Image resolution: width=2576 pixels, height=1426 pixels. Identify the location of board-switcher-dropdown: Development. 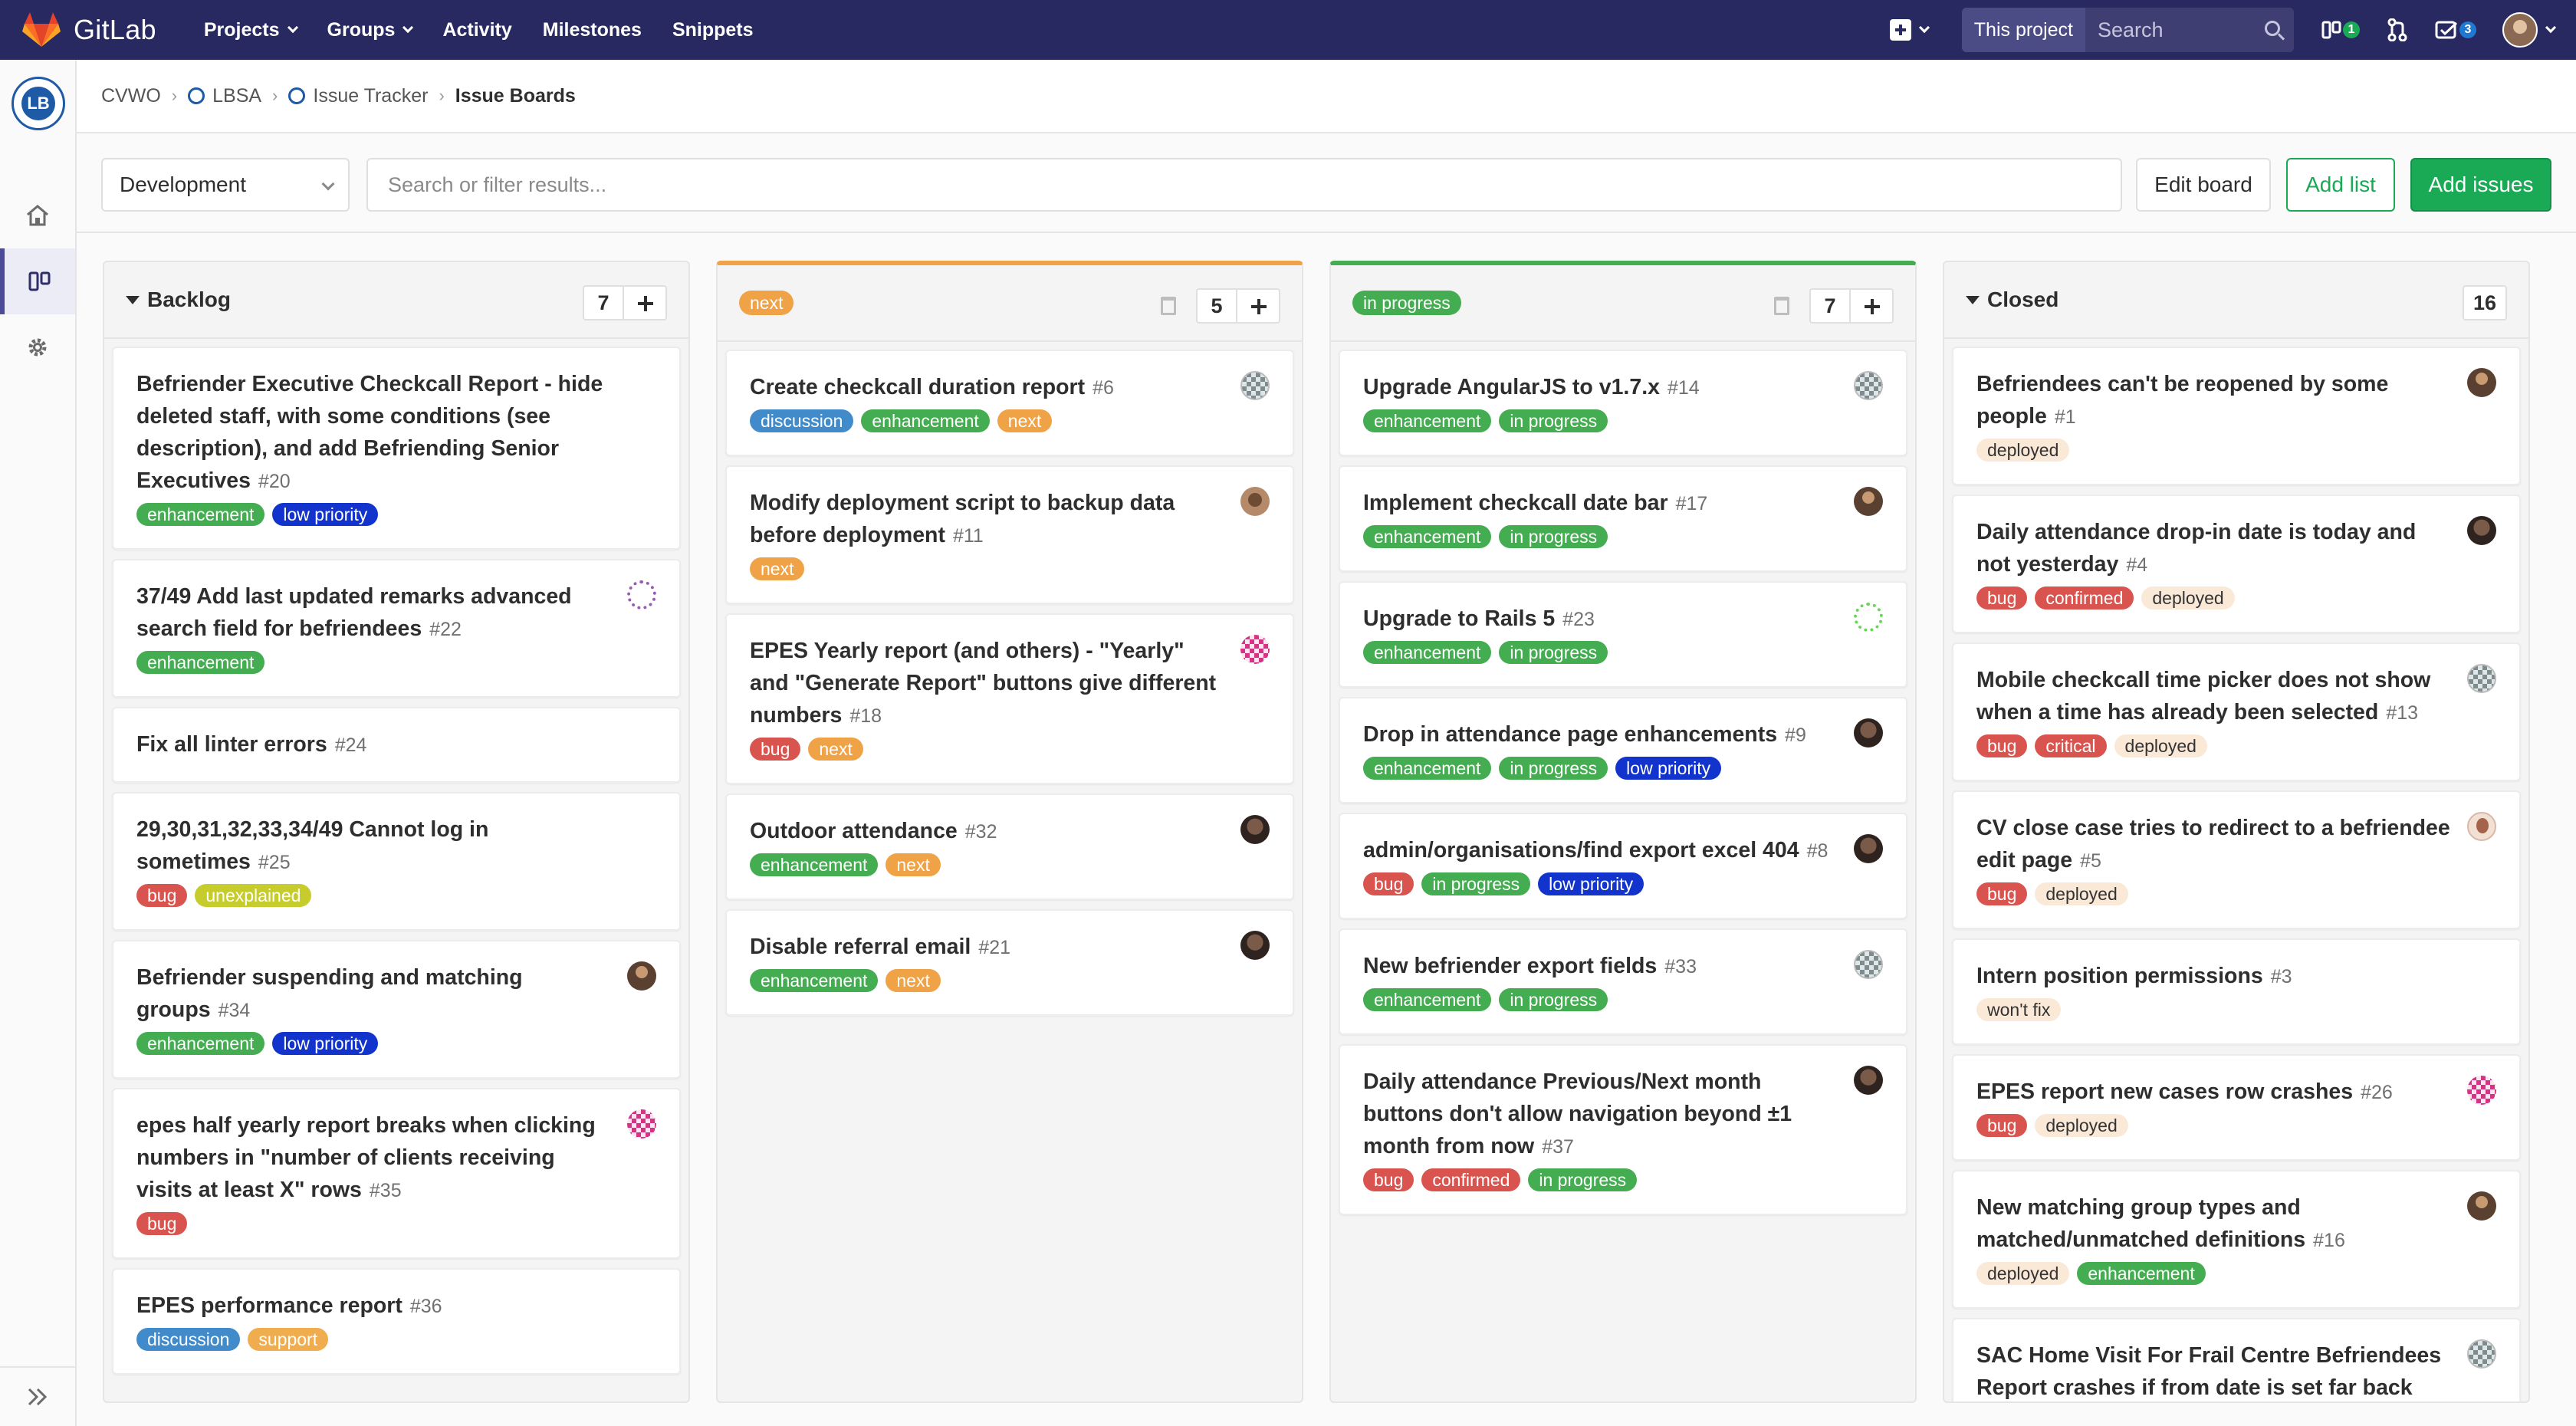
(225, 185).